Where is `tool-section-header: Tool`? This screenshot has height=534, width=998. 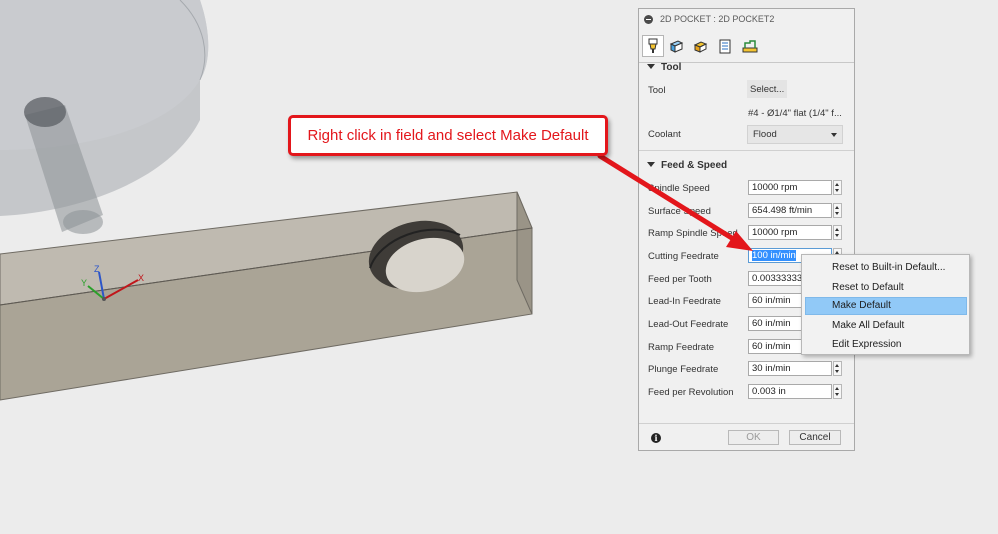
tool-section-header: Tool is located at coordinates (664, 67).